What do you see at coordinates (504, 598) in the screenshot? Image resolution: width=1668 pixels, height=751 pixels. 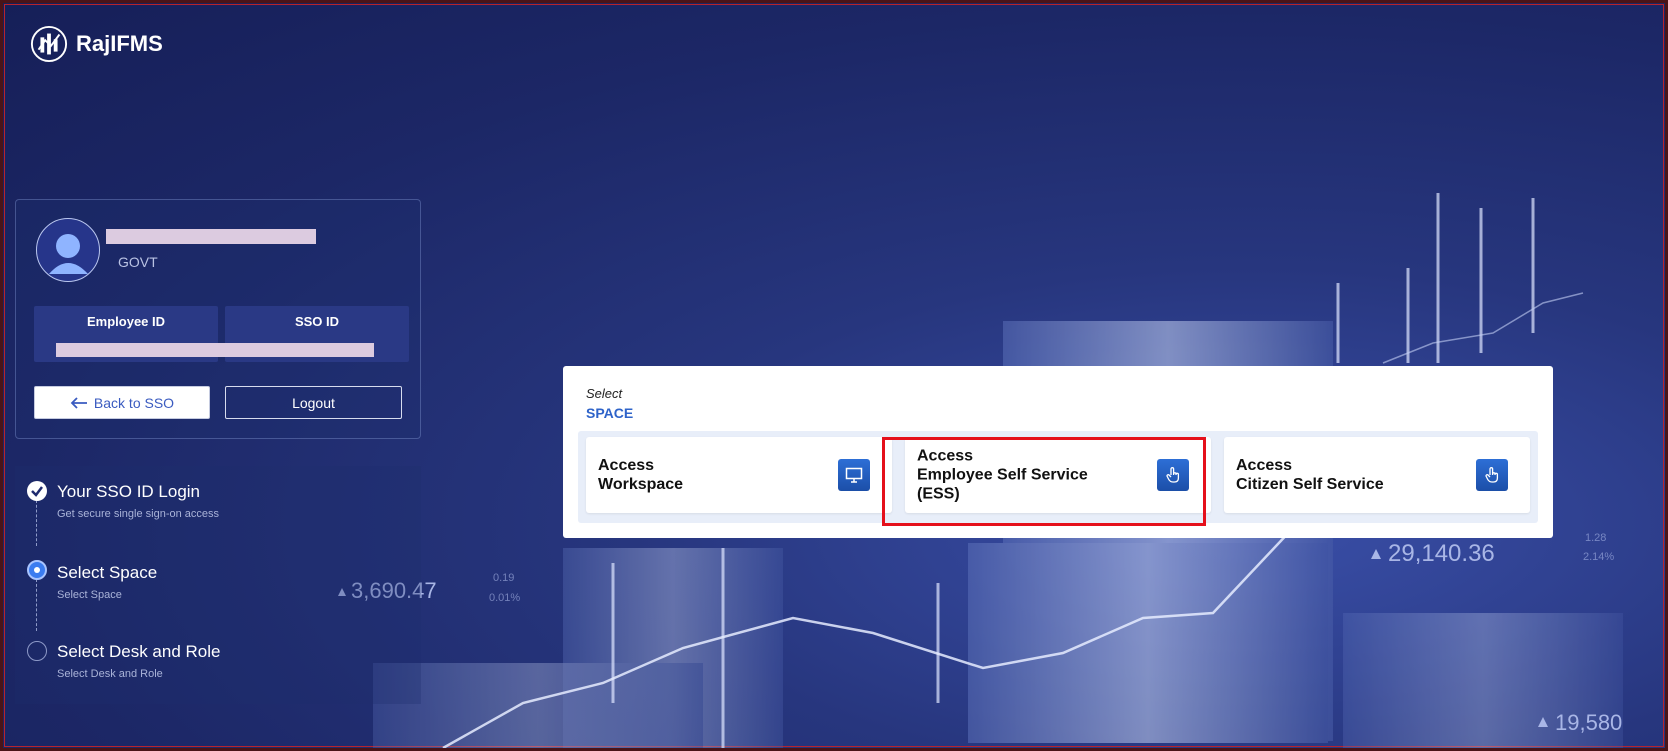 I see `ticker-value: 0.01%` at bounding box center [504, 598].